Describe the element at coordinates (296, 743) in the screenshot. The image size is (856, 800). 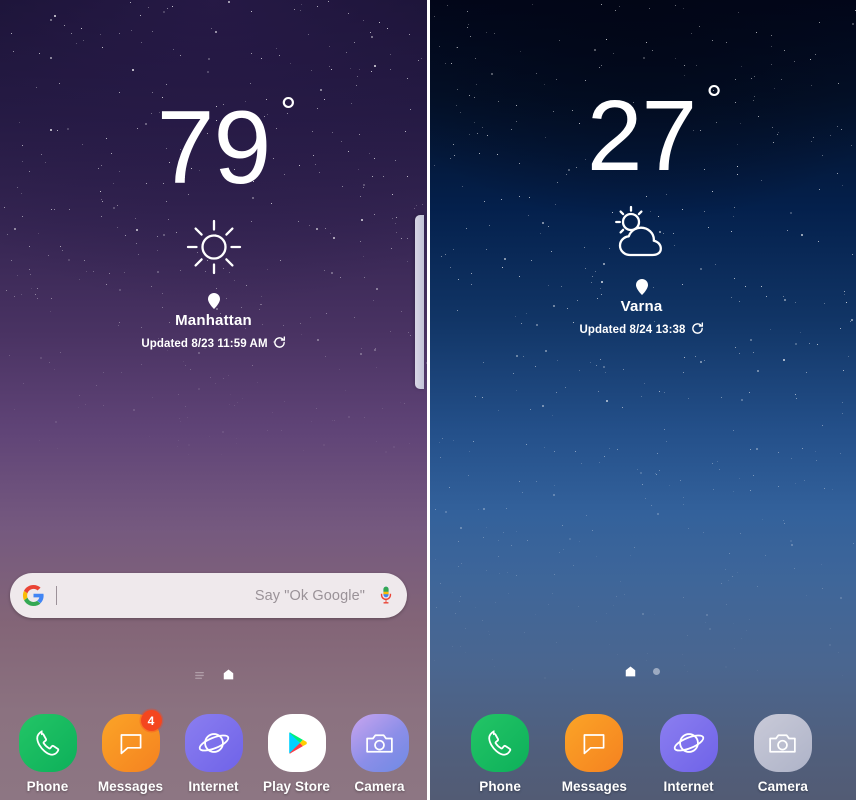
I see `play-store-icon` at that location.